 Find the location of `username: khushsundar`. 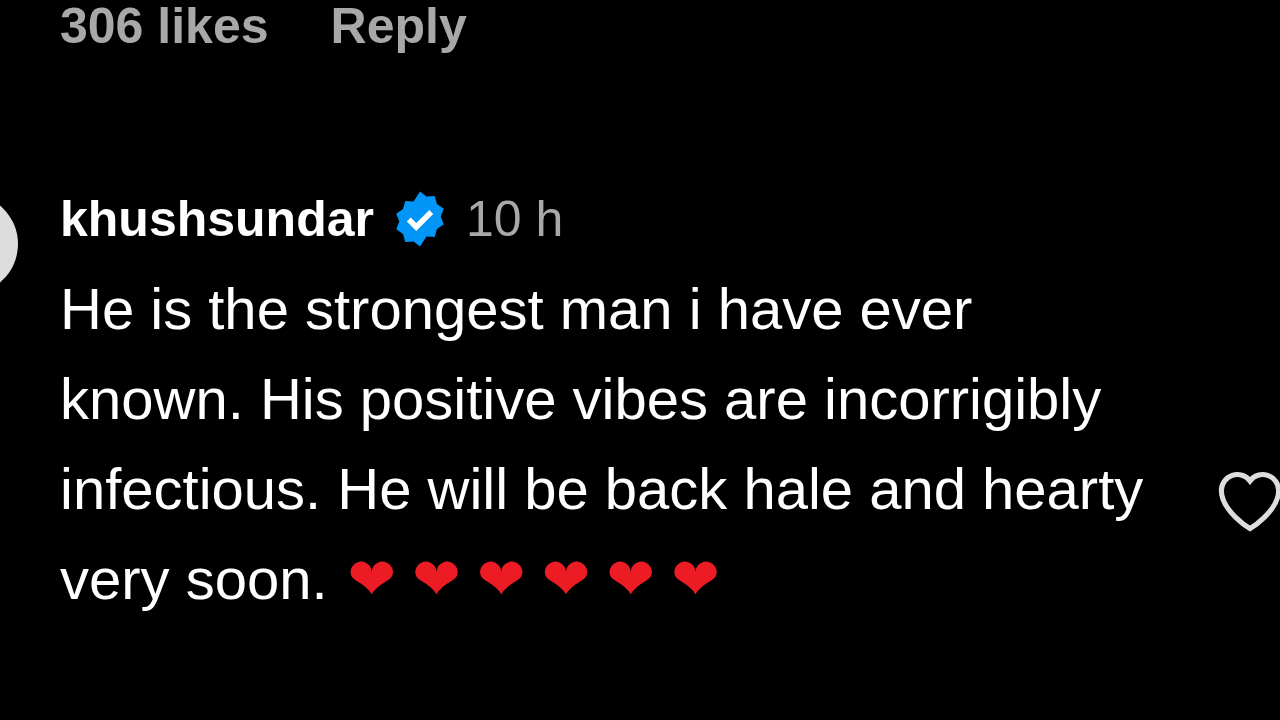

username: khushsundar is located at coordinates (217, 219).